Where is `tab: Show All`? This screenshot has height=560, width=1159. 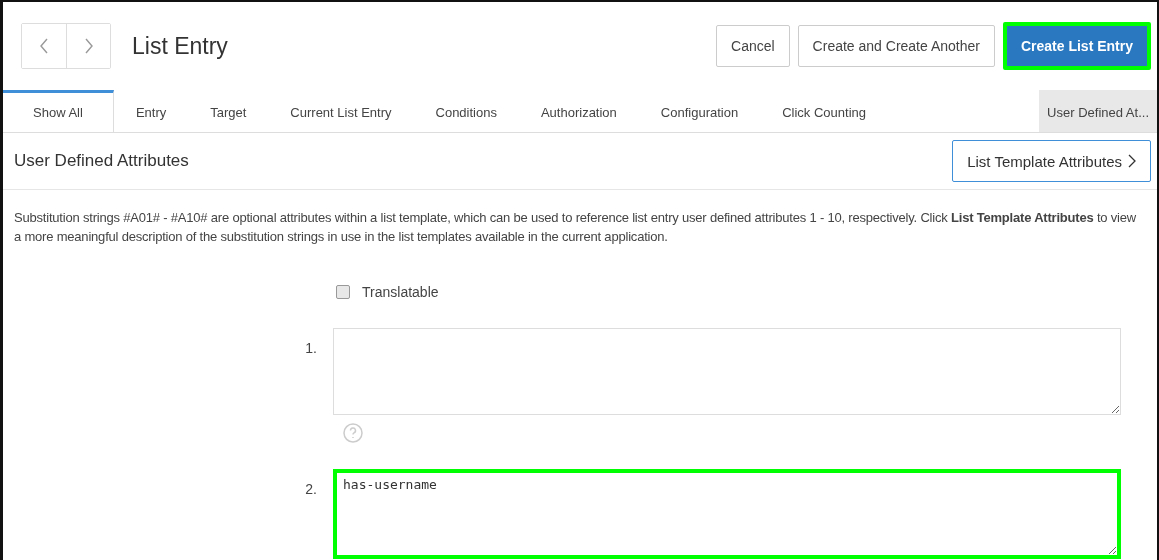 tab: Show All is located at coordinates (58, 111).